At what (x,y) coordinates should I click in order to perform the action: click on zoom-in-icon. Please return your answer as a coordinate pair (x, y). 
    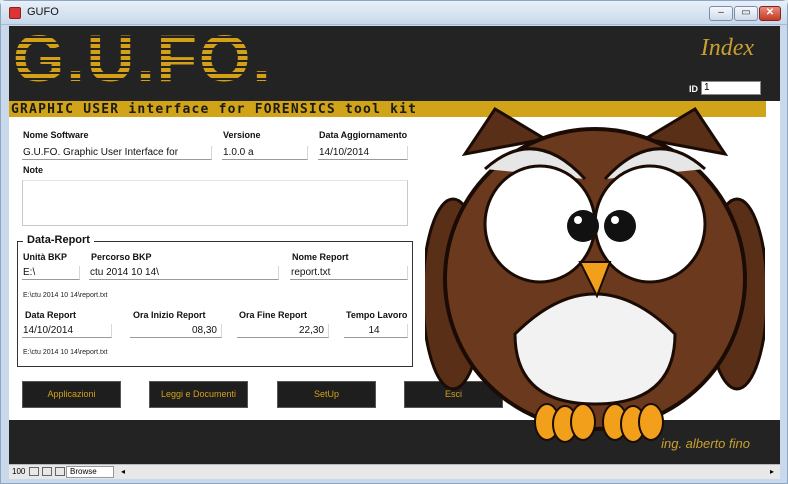
    Looking at the image, I should click on (47, 471).